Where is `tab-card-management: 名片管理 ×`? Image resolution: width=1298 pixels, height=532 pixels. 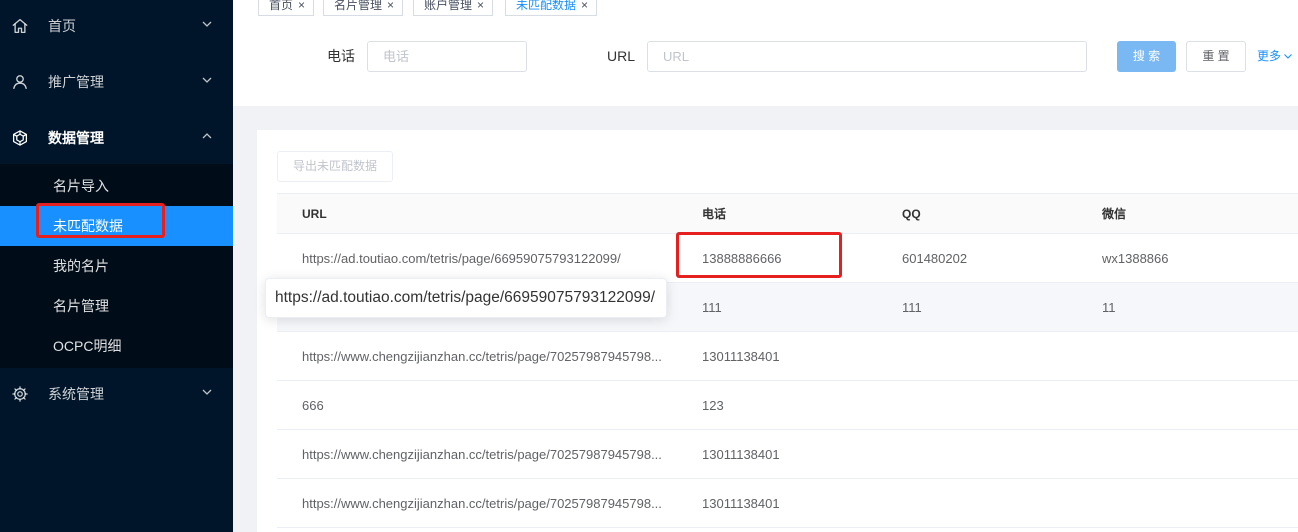 tab-card-management: 名片管理 × is located at coordinates (363, 8).